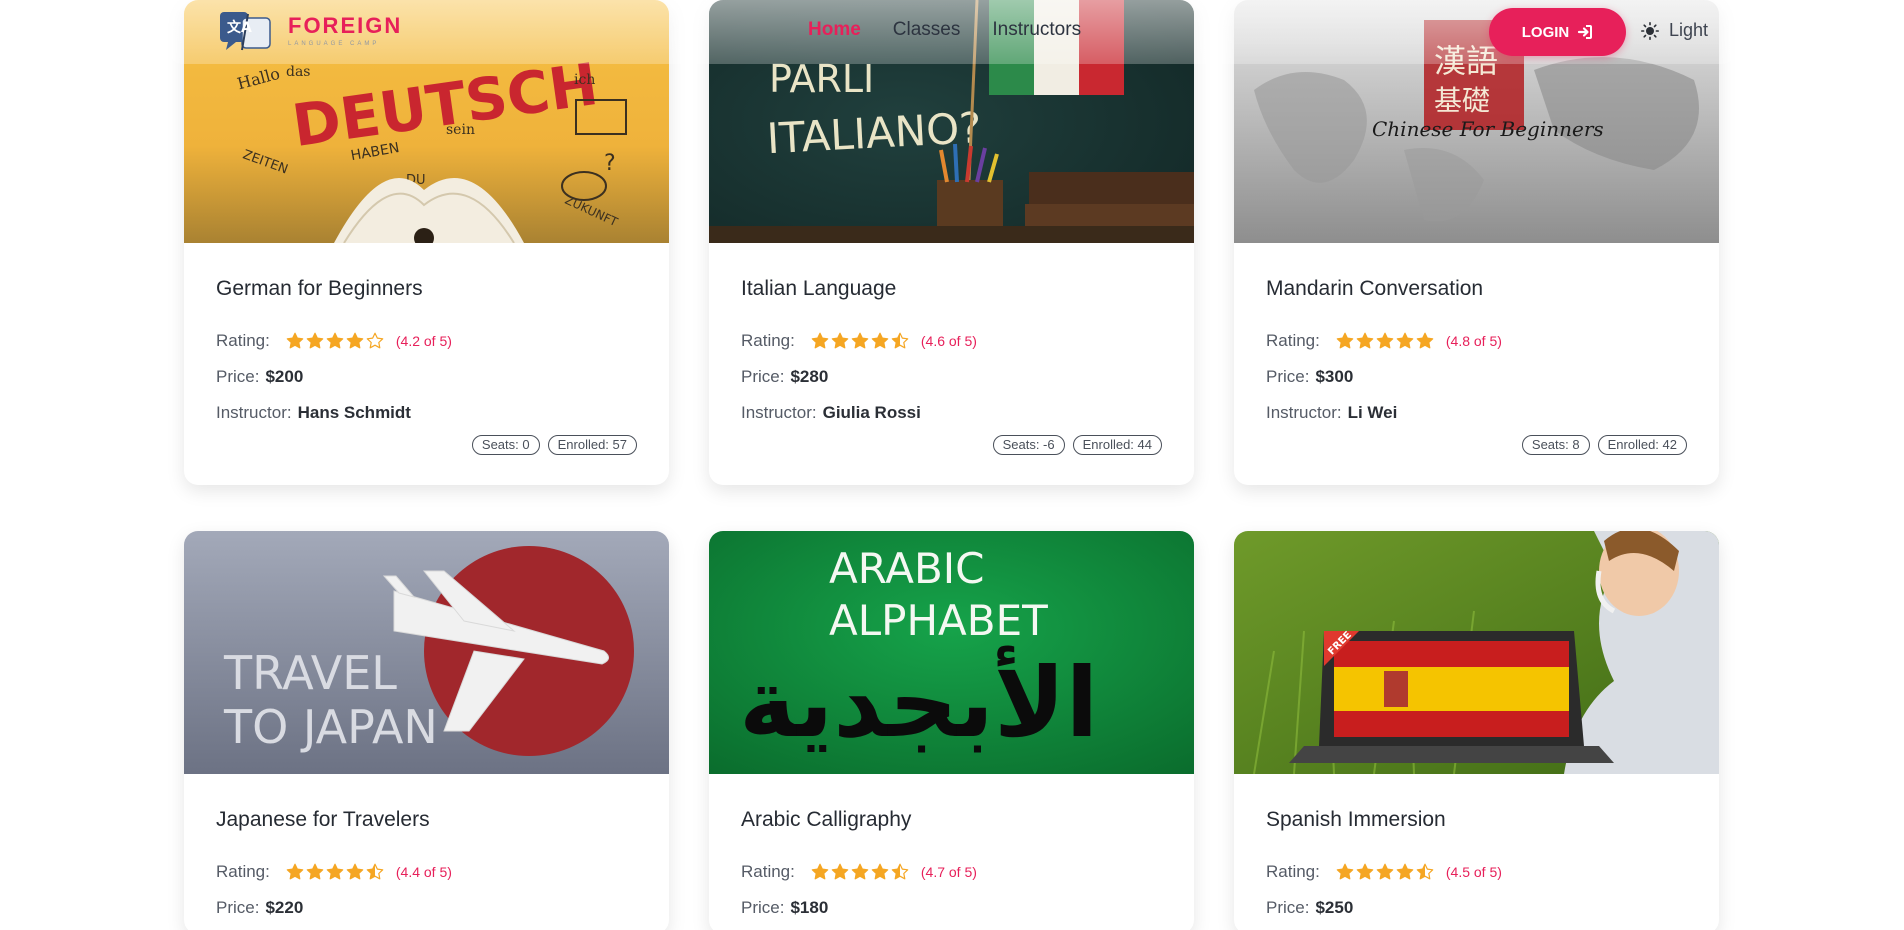 The image size is (1904, 930). What do you see at coordinates (426, 820) in the screenshot?
I see `class-title: Japanese for Travelers` at bounding box center [426, 820].